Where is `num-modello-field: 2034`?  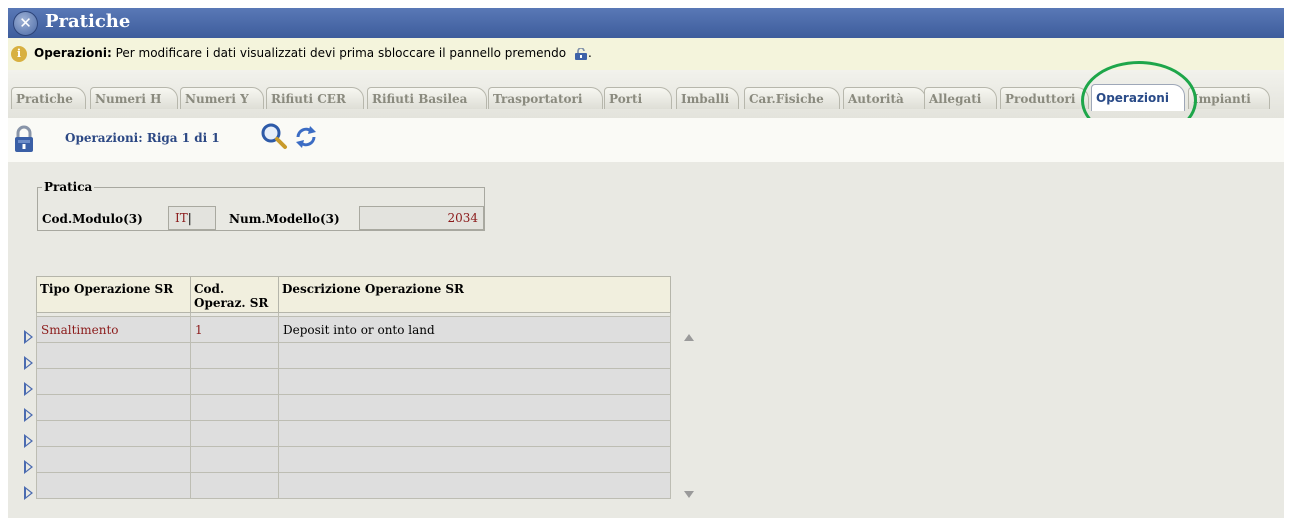
num-modello-field: 2034 is located at coordinates (421, 218).